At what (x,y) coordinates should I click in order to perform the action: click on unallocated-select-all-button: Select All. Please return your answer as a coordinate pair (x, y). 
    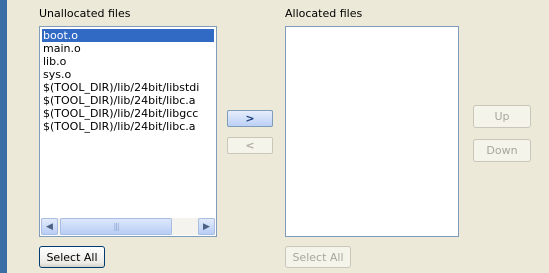
    Looking at the image, I should click on (72, 257).